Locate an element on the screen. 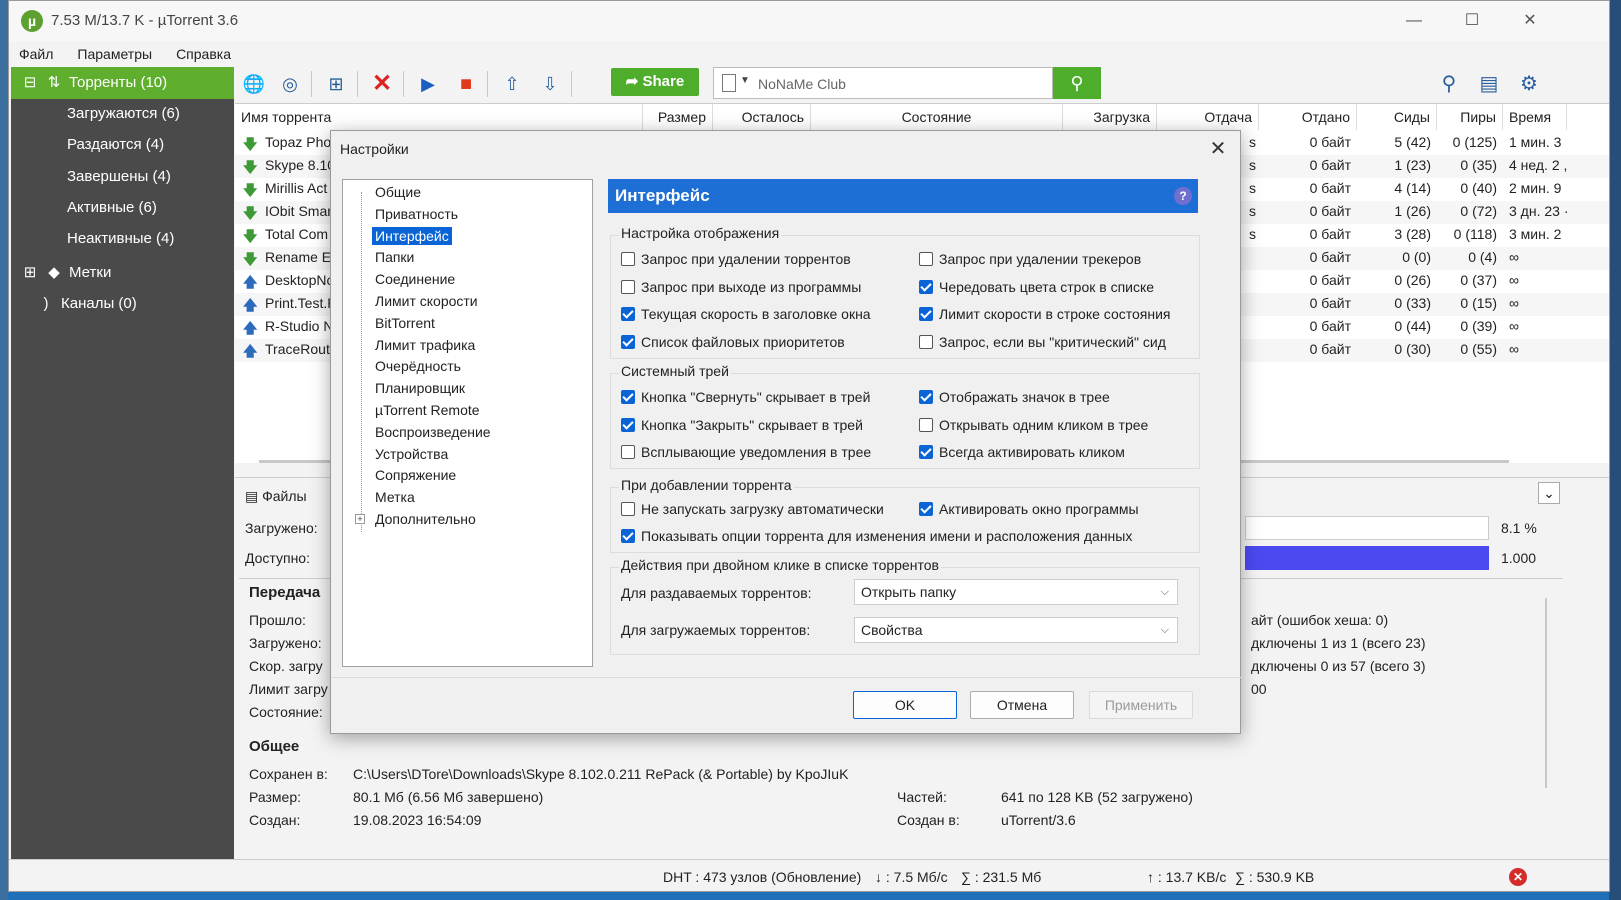 The image size is (1621, 900). dl-action-select: Свойства ⌵ is located at coordinates (1016, 630).